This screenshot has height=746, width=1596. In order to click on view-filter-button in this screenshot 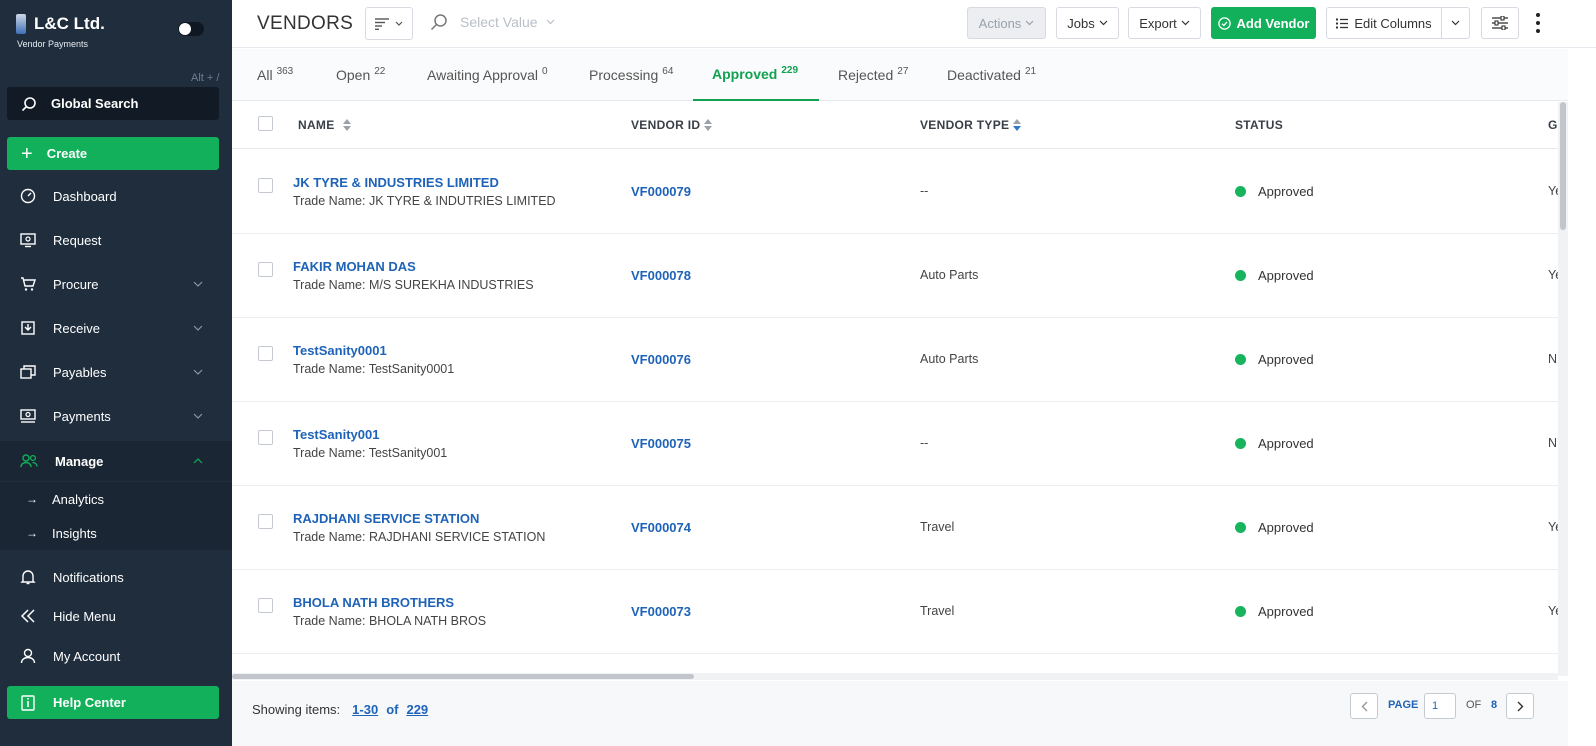, I will do `click(389, 23)`.